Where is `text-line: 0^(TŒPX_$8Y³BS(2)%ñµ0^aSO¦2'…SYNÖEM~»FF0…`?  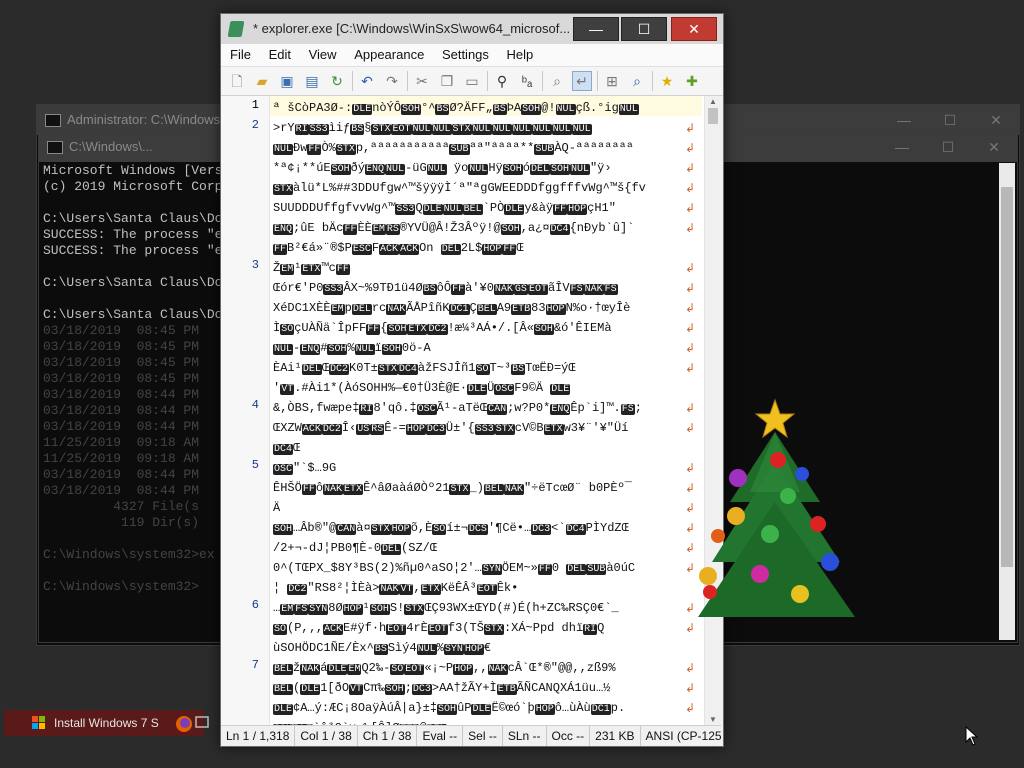
text-line: 0^(TŒPX_$8Y³BS(2)%ñµ0^aSO¦2'…SYNÖEM~»FF0… is located at coordinates (483, 568).